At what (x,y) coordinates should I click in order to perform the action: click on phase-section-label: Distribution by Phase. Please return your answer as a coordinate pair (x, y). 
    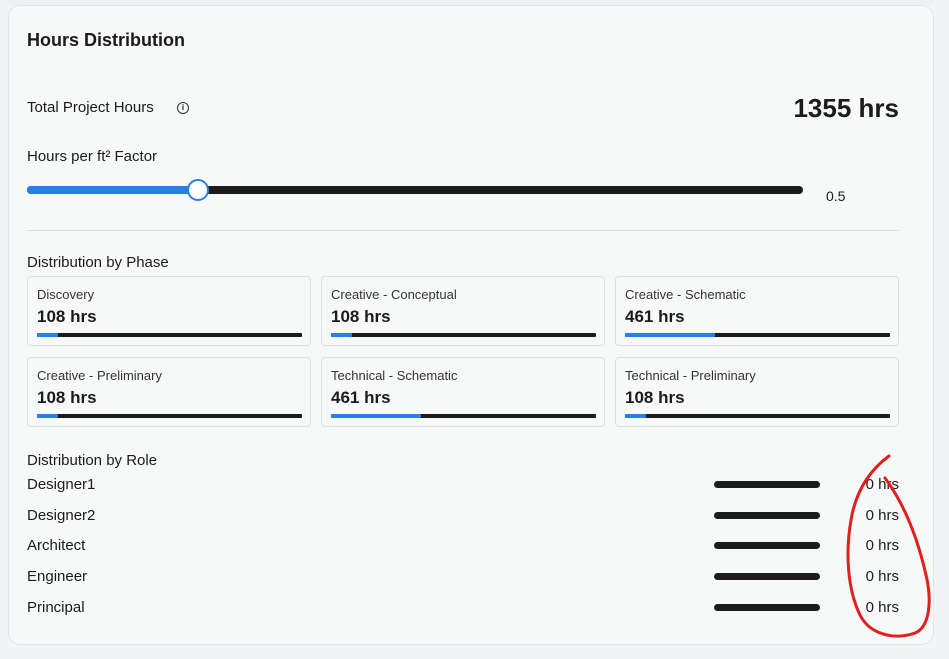
    Looking at the image, I should click on (98, 262).